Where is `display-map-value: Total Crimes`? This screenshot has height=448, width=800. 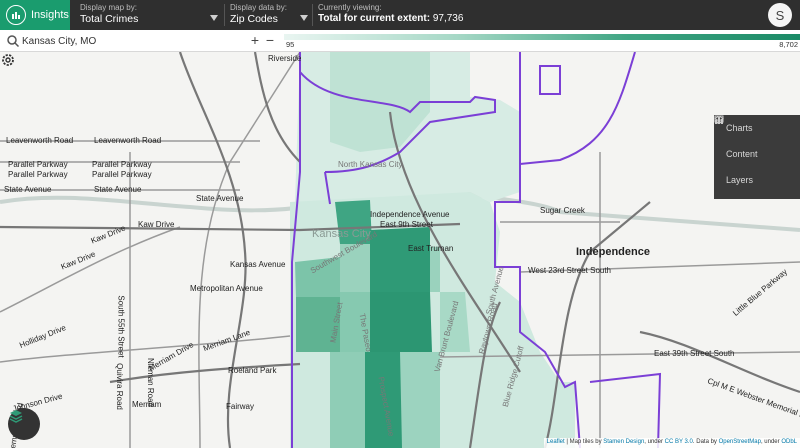 display-map-value: Total Crimes is located at coordinates (109, 19).